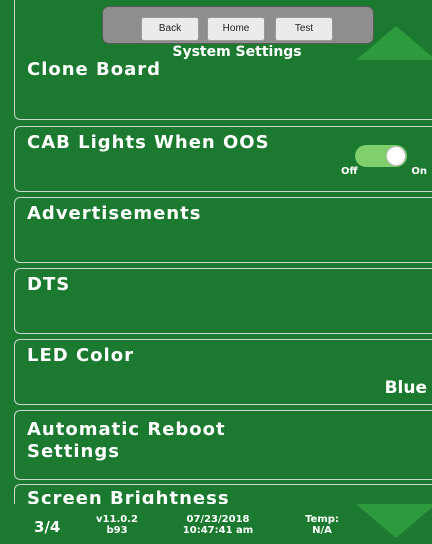 Image resolution: width=432 pixels, height=544 pixels. I want to click on header-button-bar: Back Home Test, so click(238, 25).